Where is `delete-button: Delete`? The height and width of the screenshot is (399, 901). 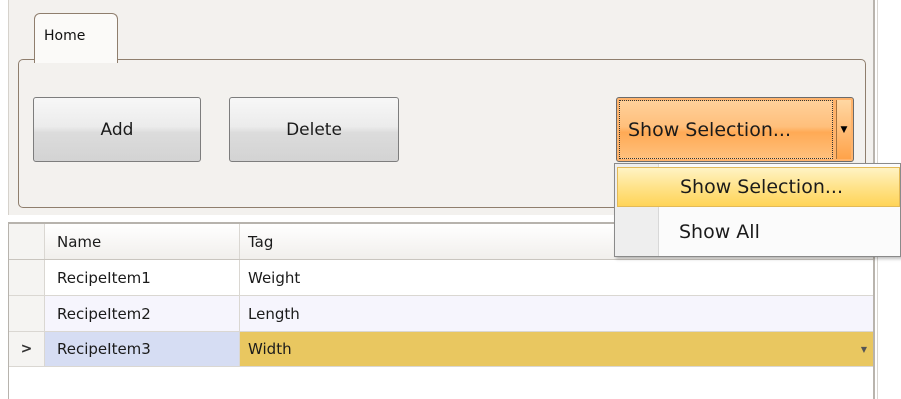
delete-button: Delete is located at coordinates (314, 129).